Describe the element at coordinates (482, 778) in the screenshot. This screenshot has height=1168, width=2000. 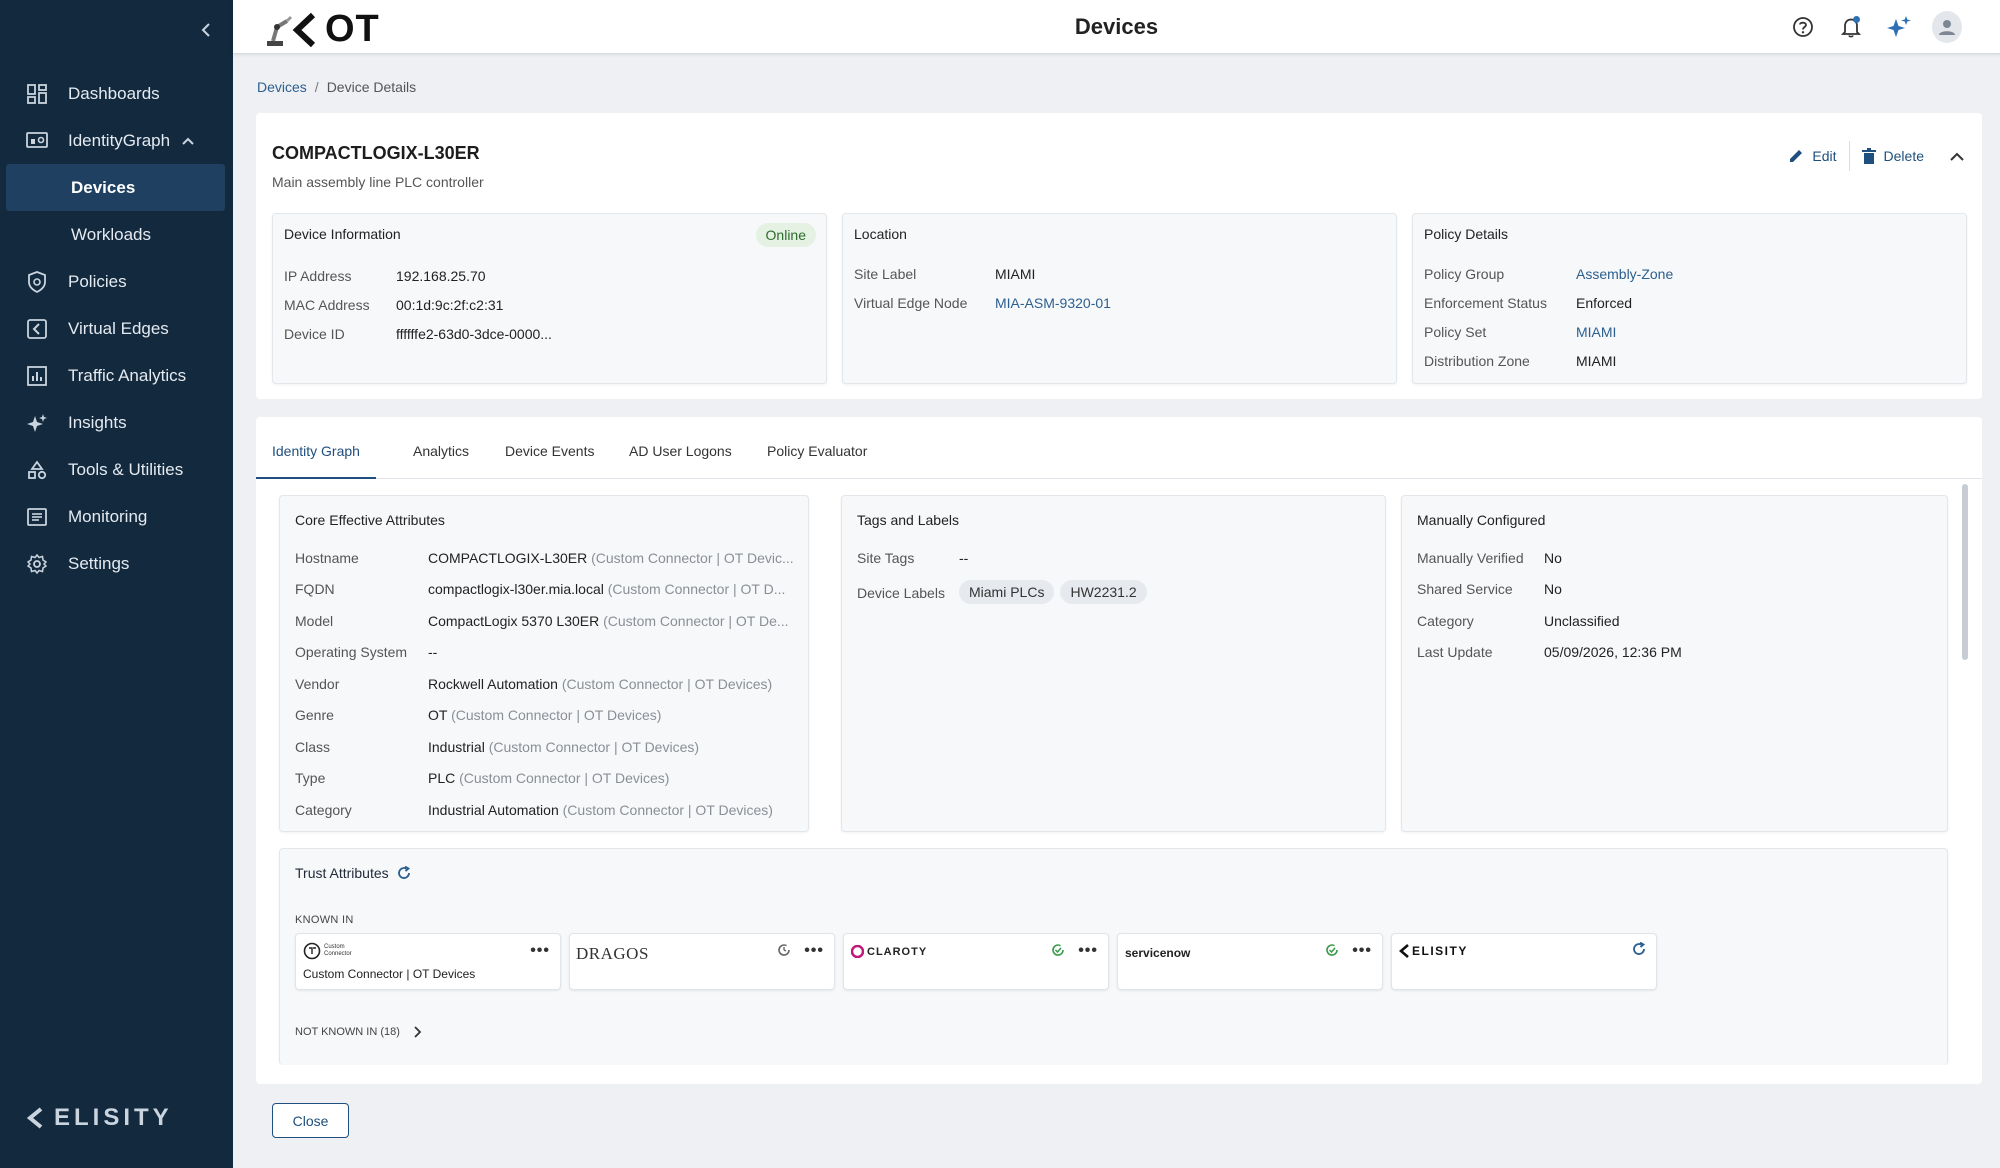
I see `attribute-row: Type PLC (Custom Connector | OT Devices)` at that location.